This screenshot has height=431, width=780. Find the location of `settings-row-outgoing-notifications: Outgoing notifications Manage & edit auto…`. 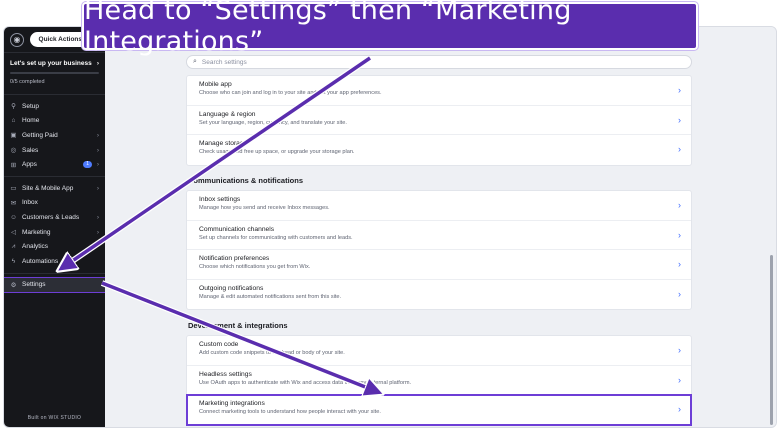

settings-row-outgoing-notifications: Outgoing notifications Manage & edit auto… is located at coordinates (439, 295).